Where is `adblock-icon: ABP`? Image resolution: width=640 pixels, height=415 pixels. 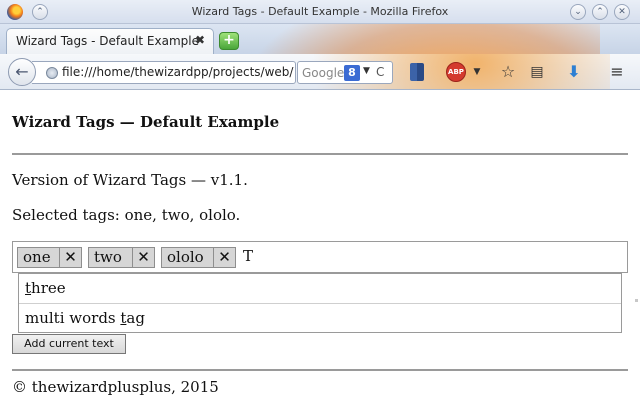 adblock-icon: ABP is located at coordinates (456, 72).